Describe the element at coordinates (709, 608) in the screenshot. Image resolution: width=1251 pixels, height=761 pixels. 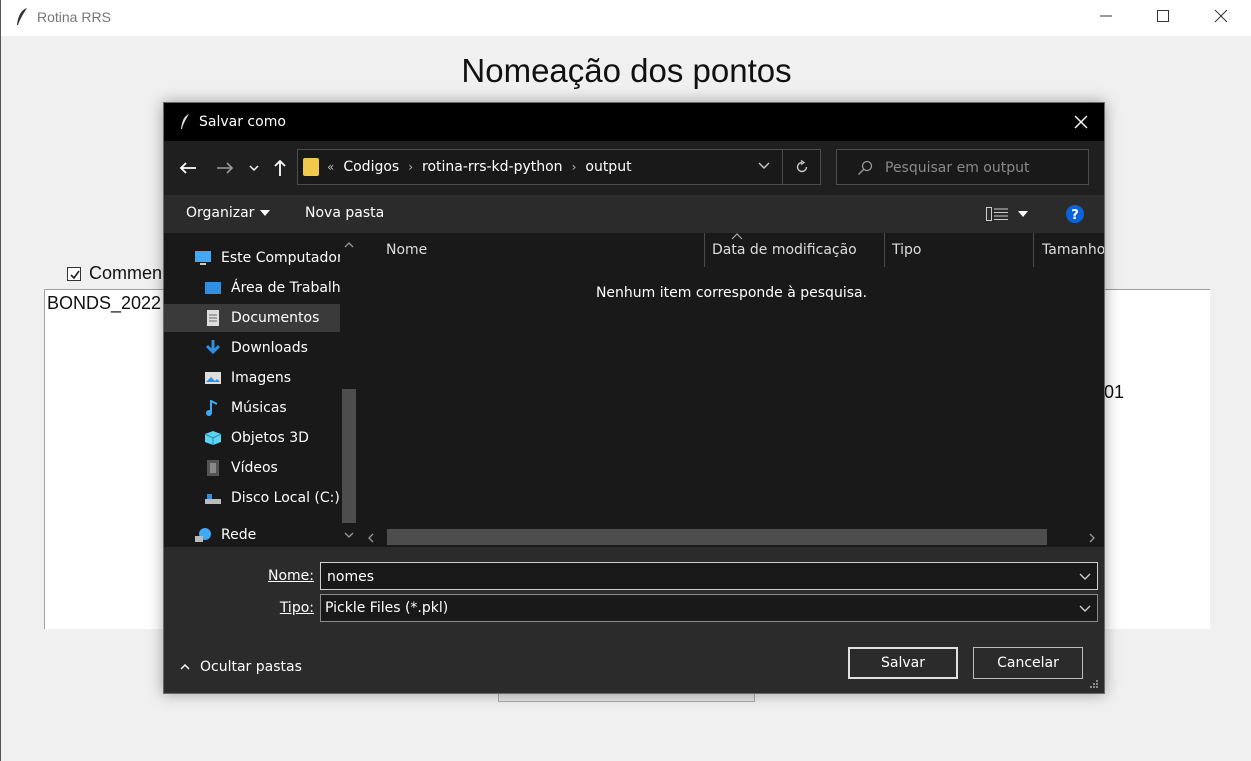
I see `filetype-select: Pickle Files (*.pkl)` at that location.